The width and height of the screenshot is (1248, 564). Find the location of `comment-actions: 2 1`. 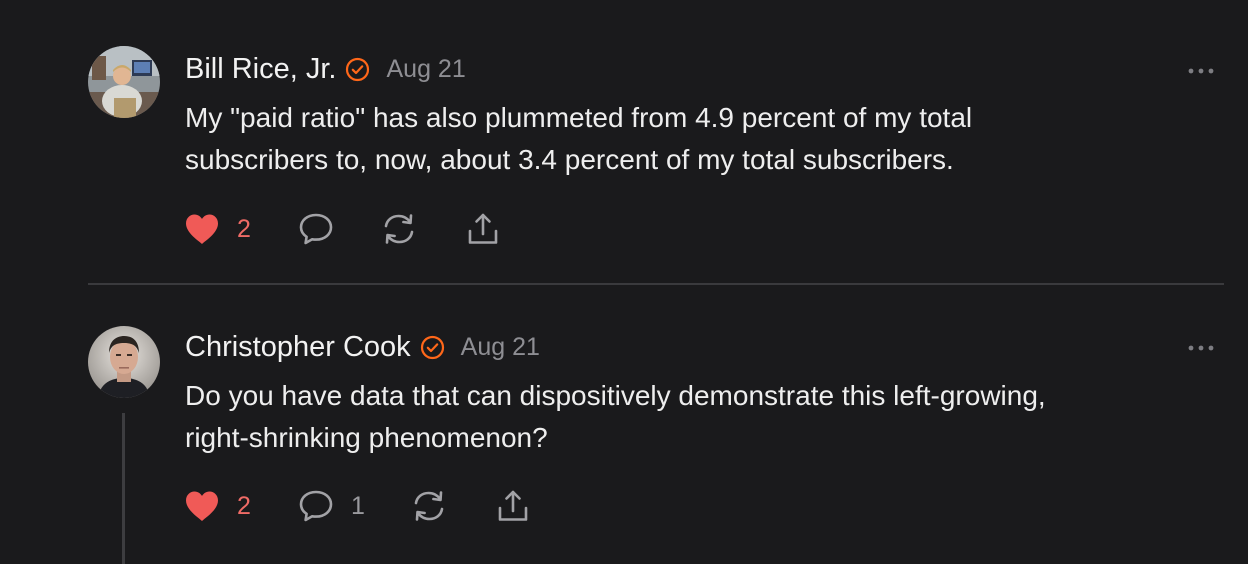

comment-actions: 2 1 is located at coordinates (357, 506).